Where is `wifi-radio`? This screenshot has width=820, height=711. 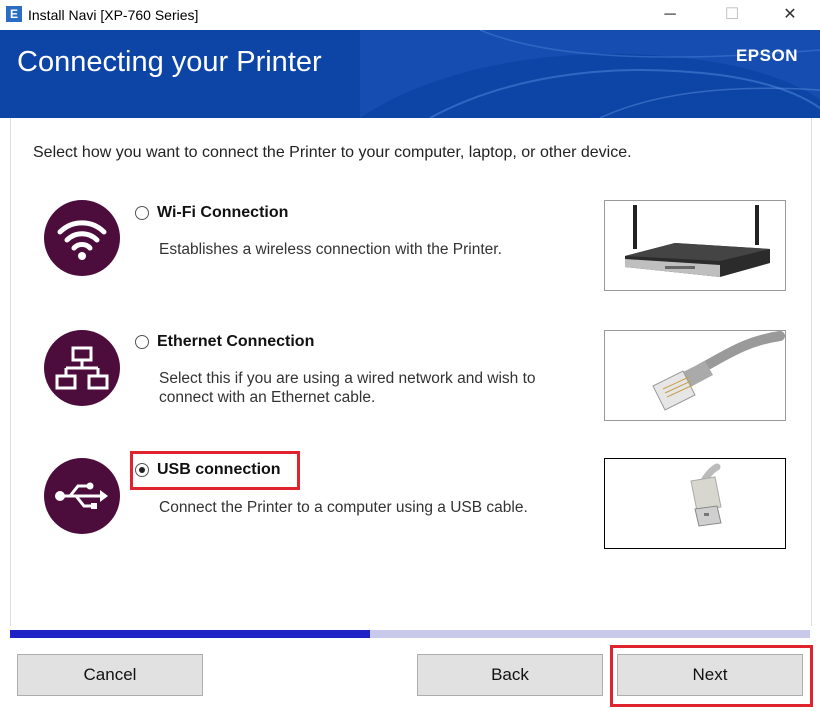 wifi-radio is located at coordinates (142, 213).